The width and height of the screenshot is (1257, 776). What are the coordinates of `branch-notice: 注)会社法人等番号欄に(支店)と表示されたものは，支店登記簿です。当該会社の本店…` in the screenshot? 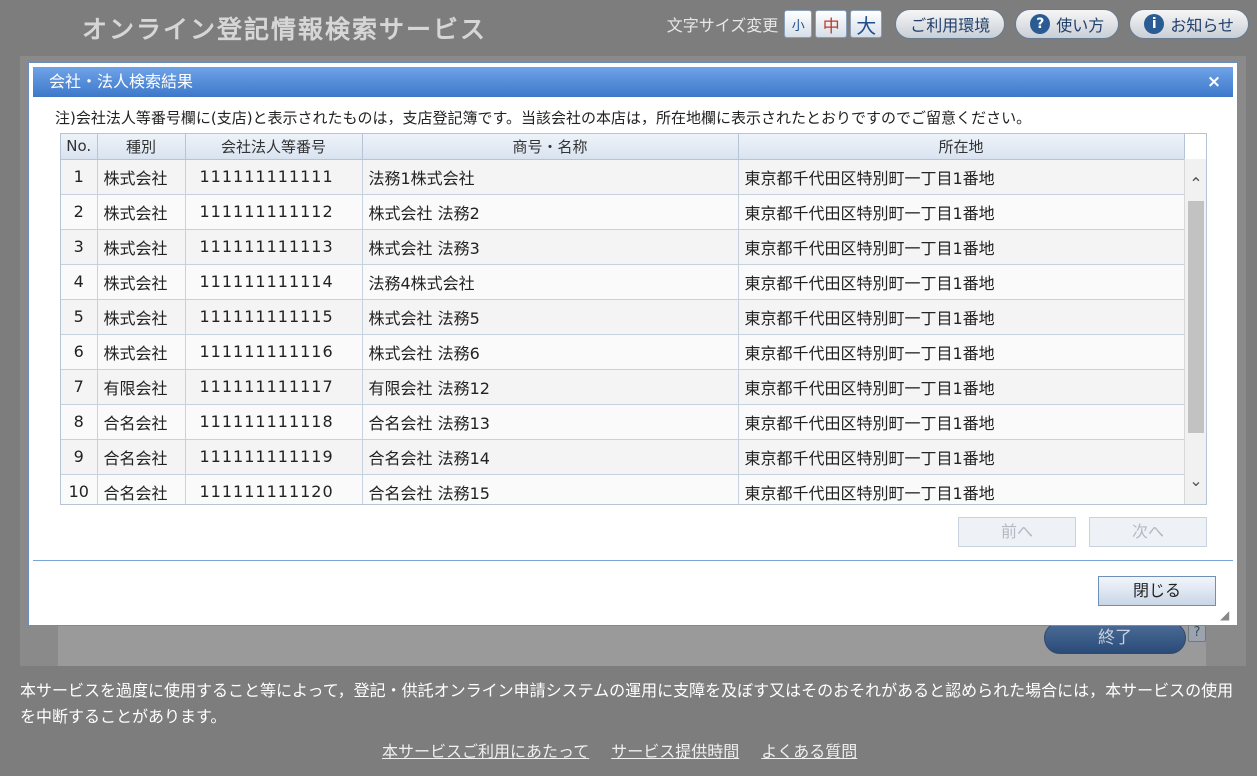 It's located at (543, 118).